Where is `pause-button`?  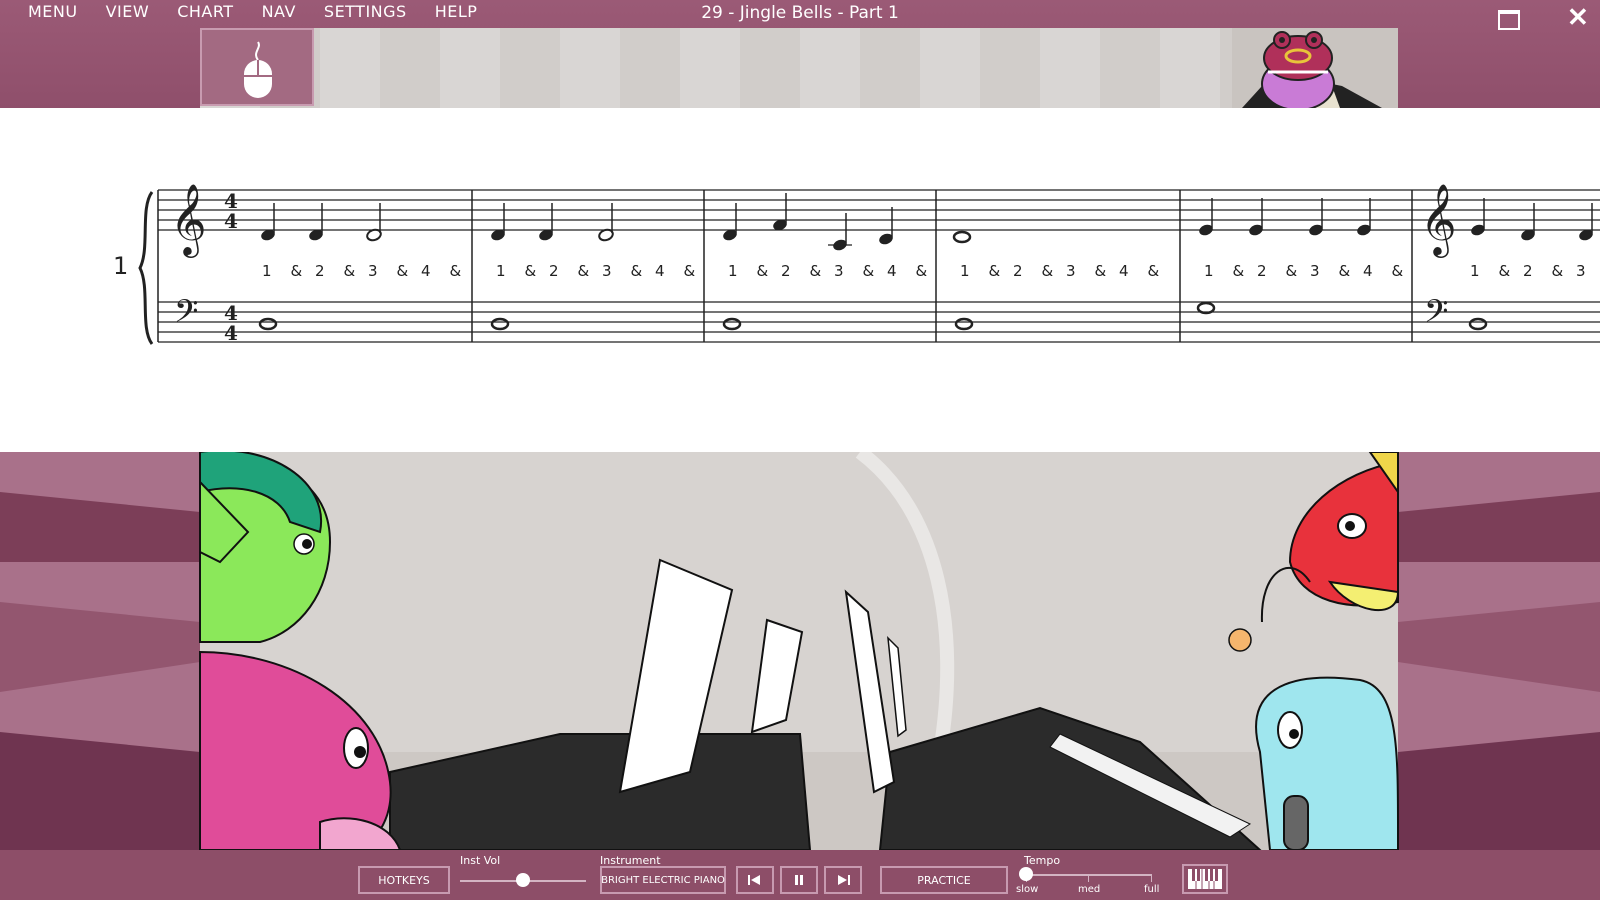
pause-button is located at coordinates (799, 880).